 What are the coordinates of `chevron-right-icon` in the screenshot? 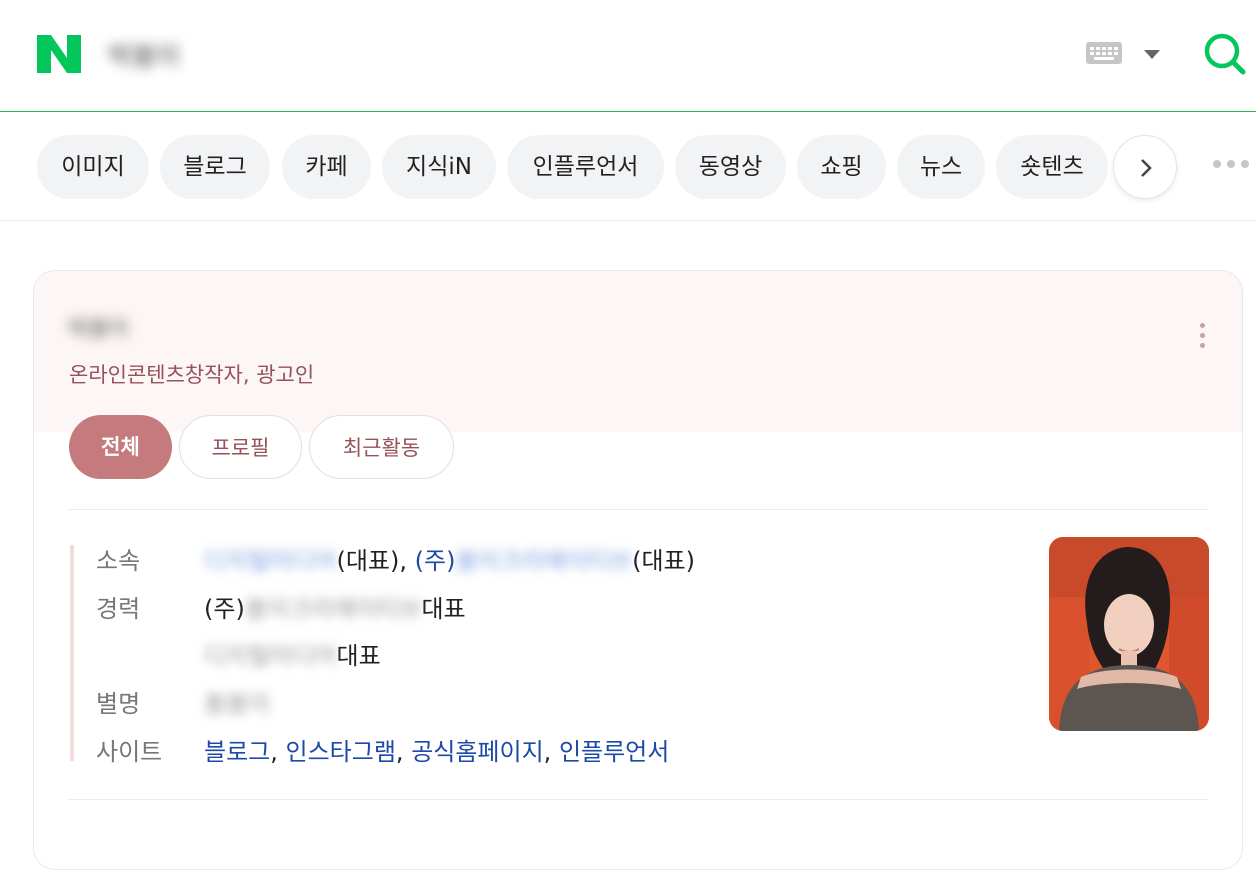 It's located at (1146, 168).